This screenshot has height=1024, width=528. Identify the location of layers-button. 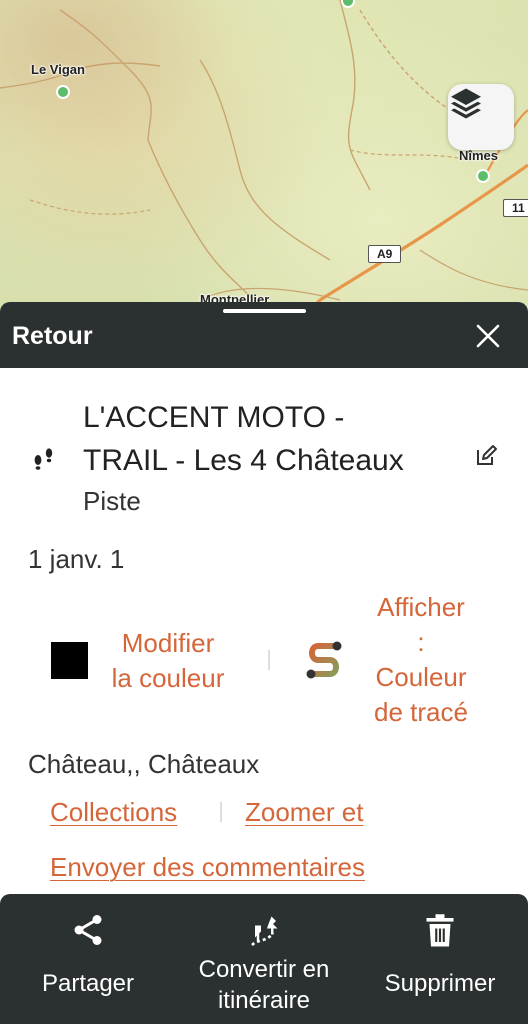
(481, 117).